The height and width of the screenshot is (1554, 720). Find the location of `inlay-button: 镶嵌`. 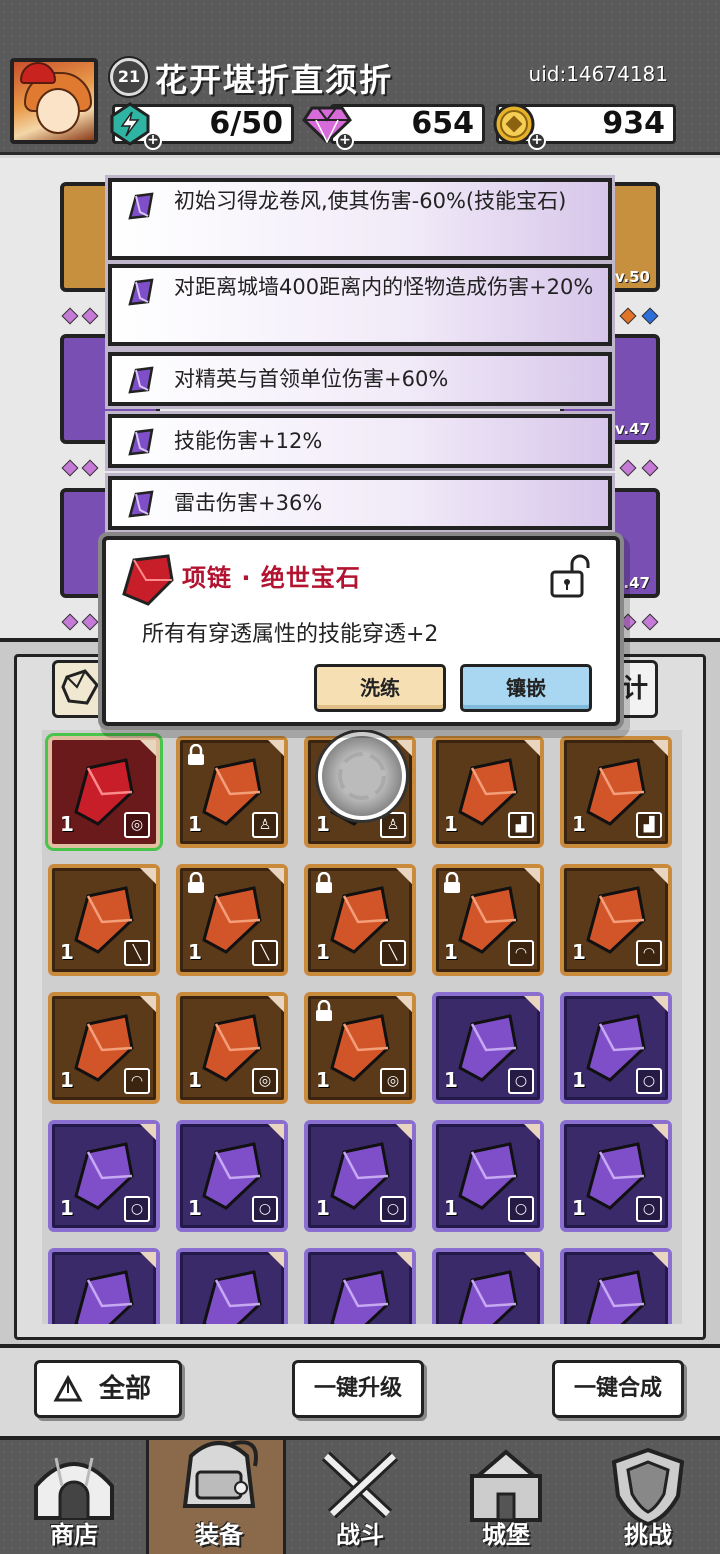

inlay-button: 镶嵌 is located at coordinates (526, 688).